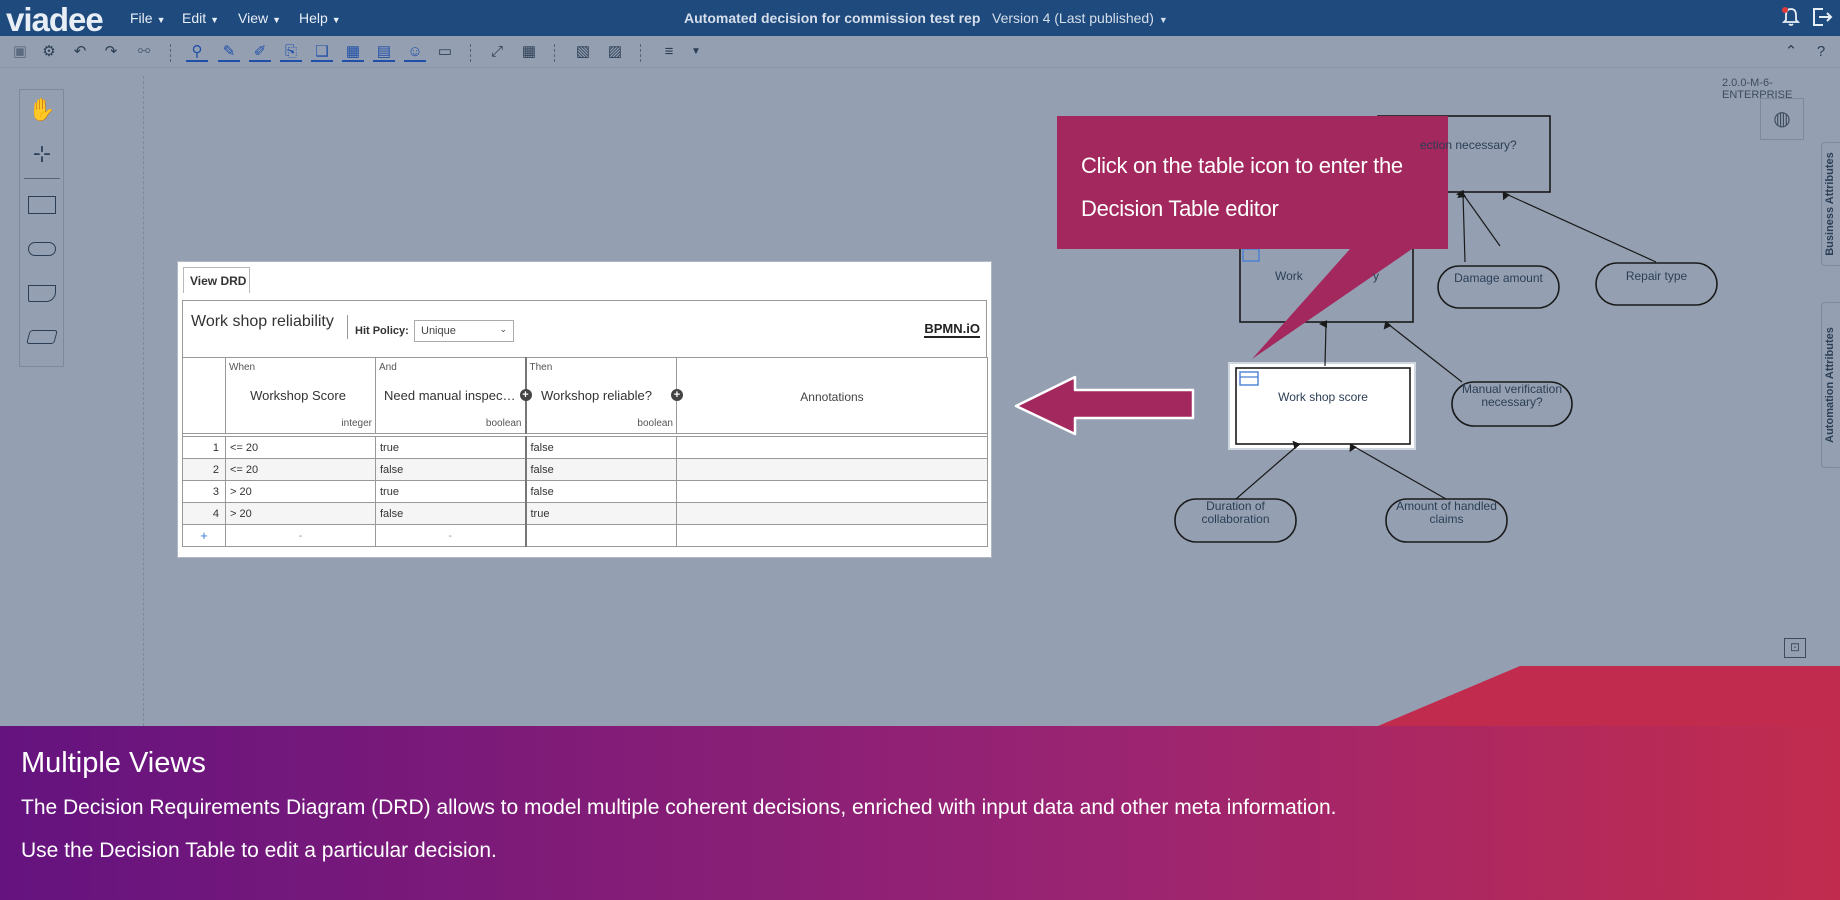 The image size is (1840, 900). I want to click on menu-edit: Edit ▼, so click(200, 18).